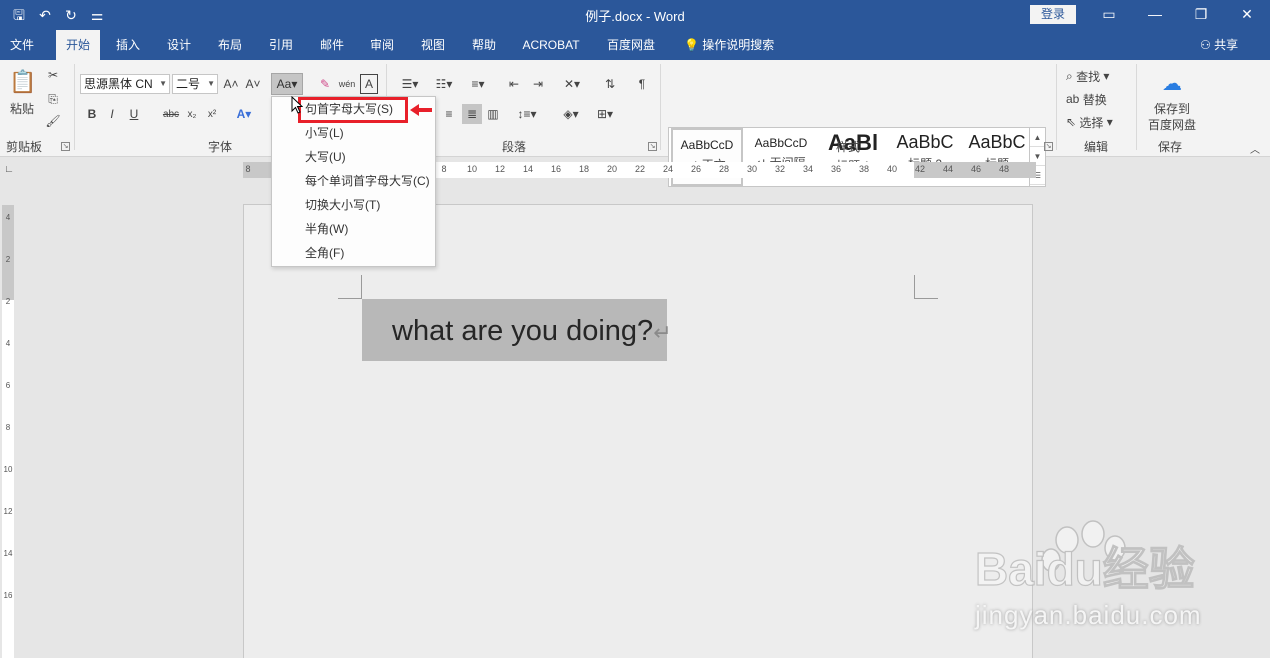  Describe the element at coordinates (171, 114) in the screenshot. I see `strikethrough-button: abc` at that location.